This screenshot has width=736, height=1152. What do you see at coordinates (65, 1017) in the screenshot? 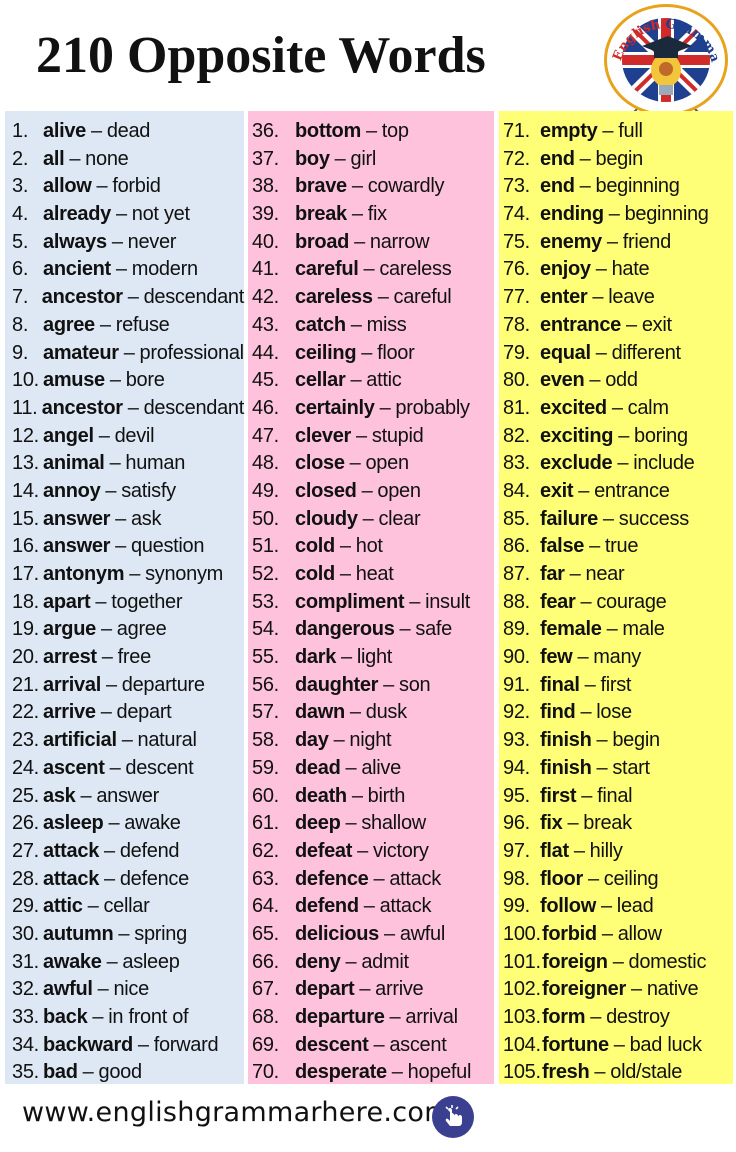
I see `word: back` at bounding box center [65, 1017].